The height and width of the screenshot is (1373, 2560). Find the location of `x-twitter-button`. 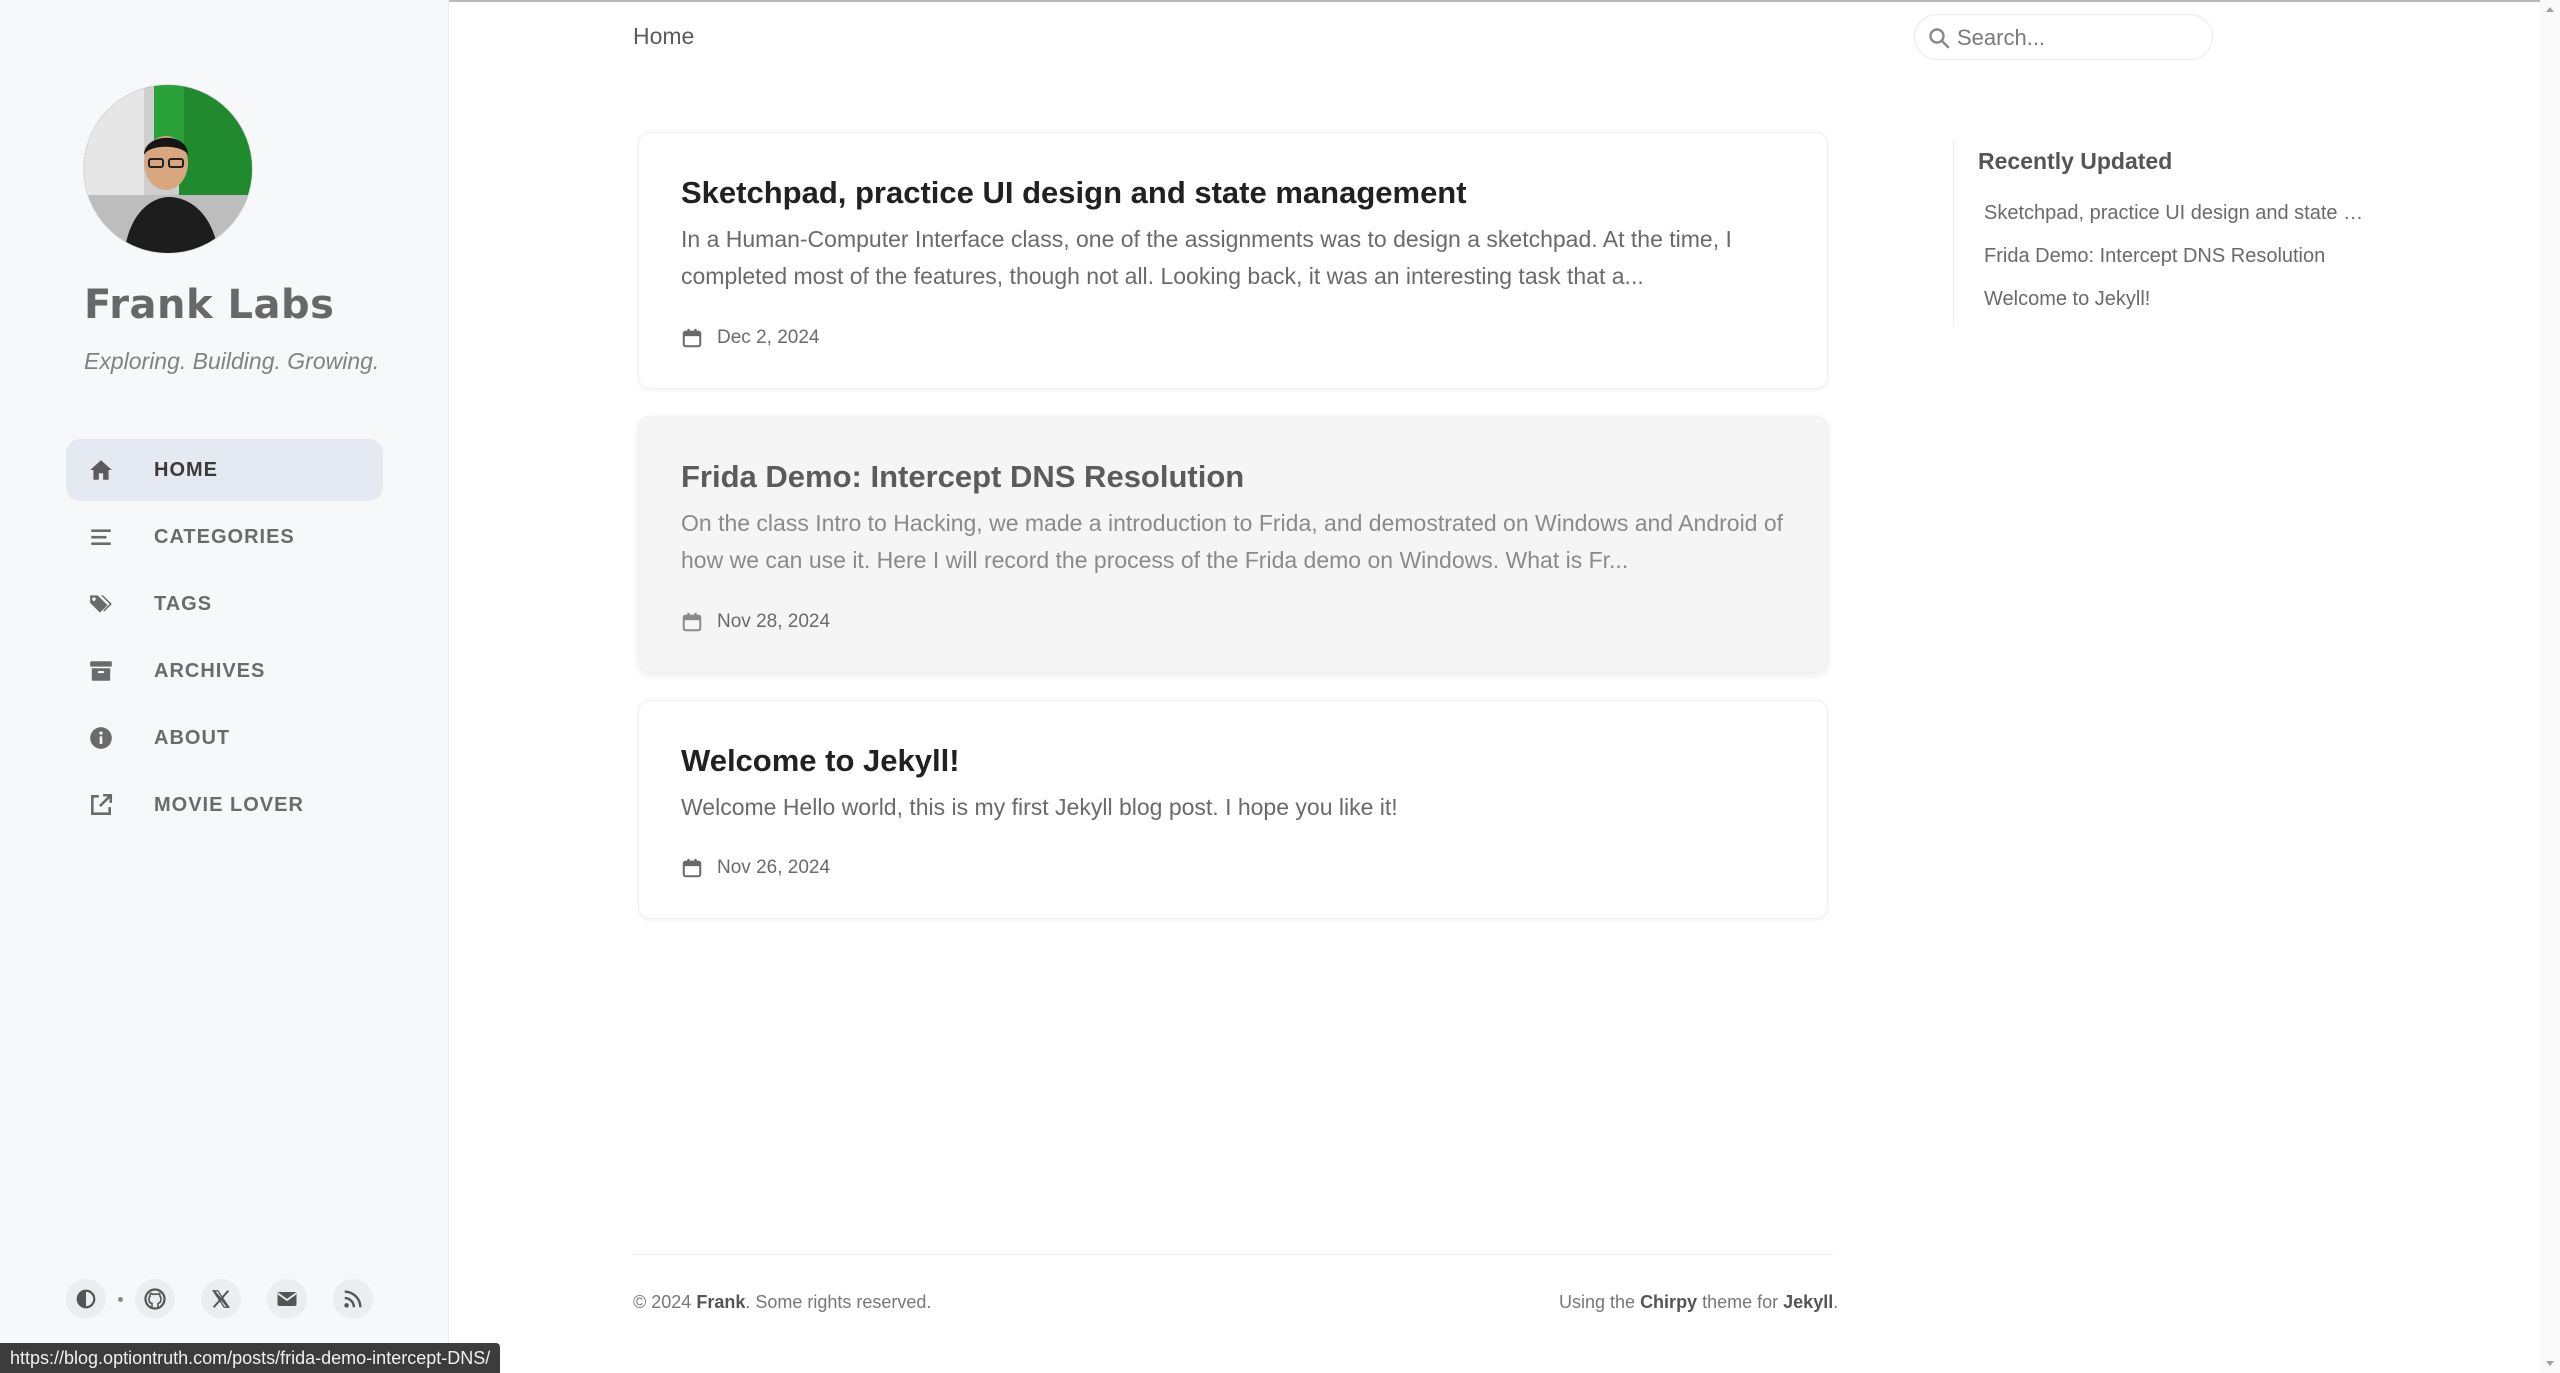

x-twitter-button is located at coordinates (221, 1299).